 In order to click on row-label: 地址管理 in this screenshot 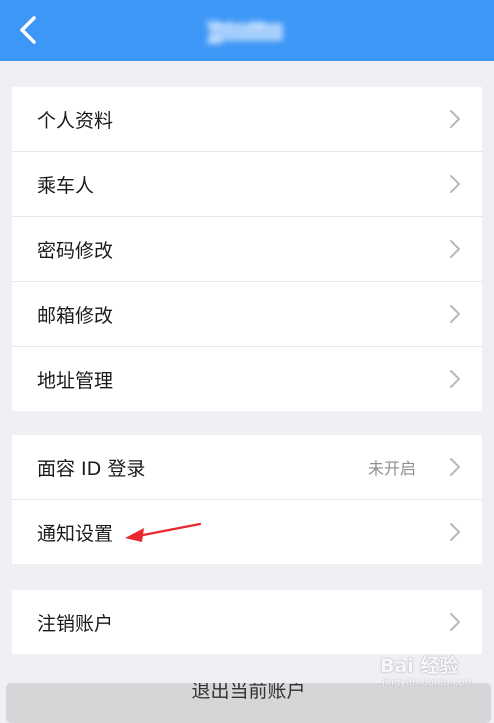, I will do `click(75, 380)`.